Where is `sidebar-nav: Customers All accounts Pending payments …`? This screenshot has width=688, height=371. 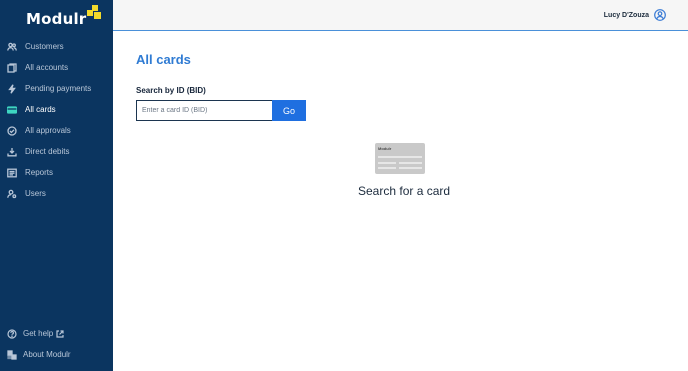
sidebar-nav: Customers All accounts Pending payments … is located at coordinates (56, 120).